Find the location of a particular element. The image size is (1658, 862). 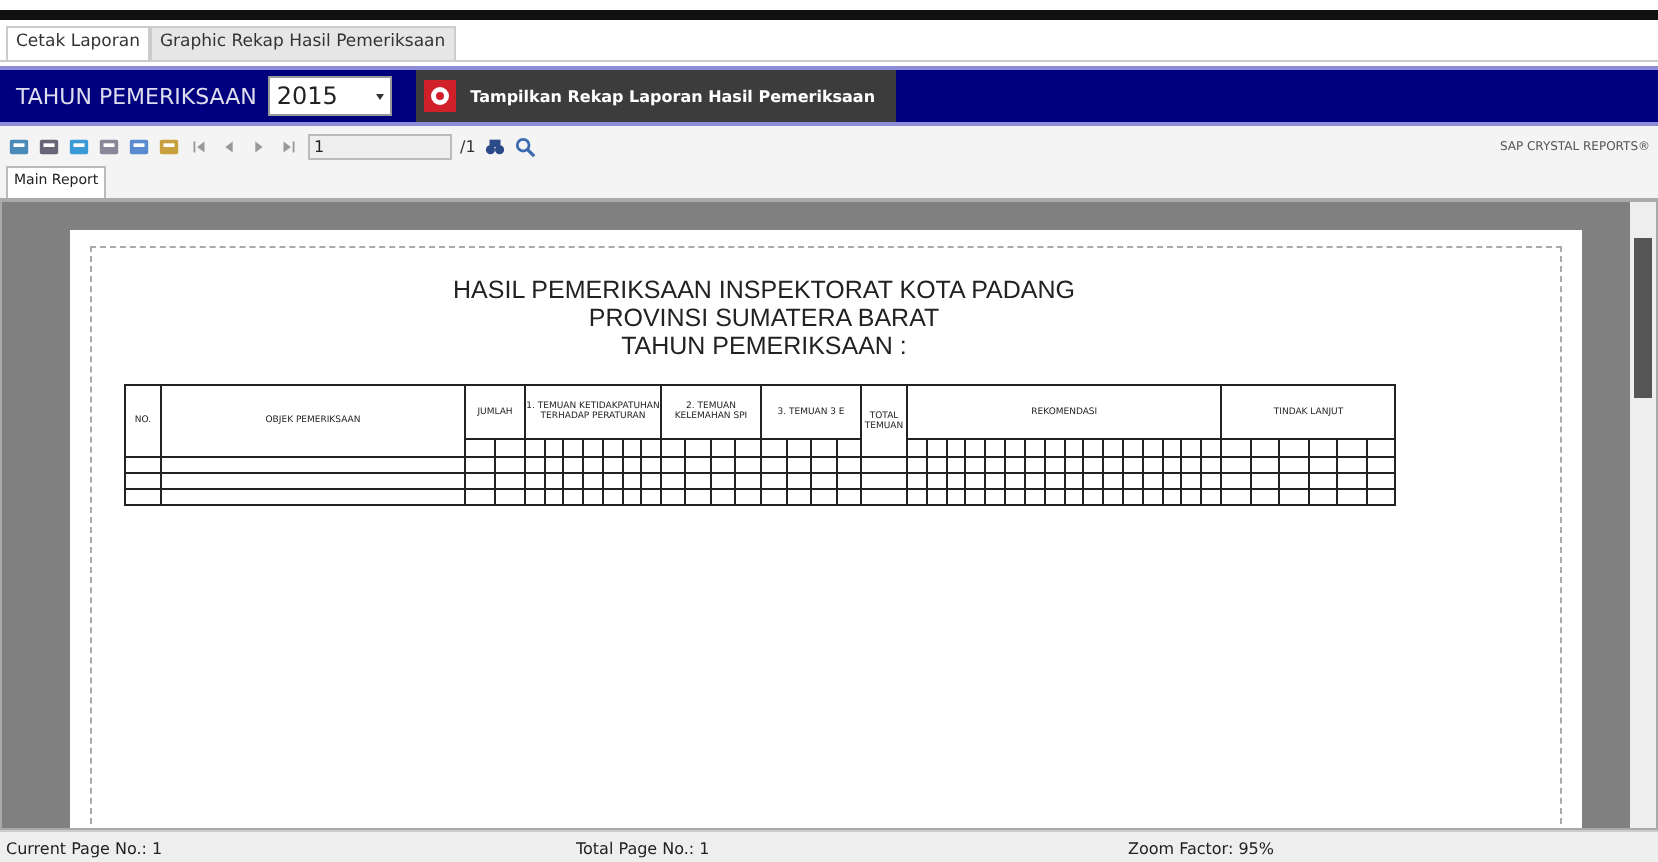

status-text: Current Page No.: 1 is located at coordinates (84, 848).